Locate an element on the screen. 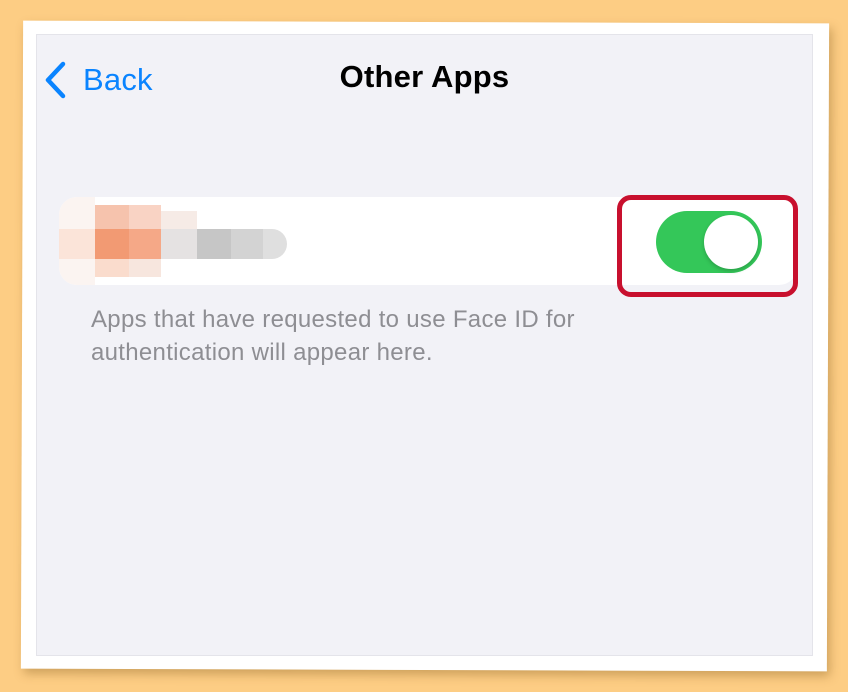 This screenshot has width=848, height=692. highlight-annotation is located at coordinates (707, 246).